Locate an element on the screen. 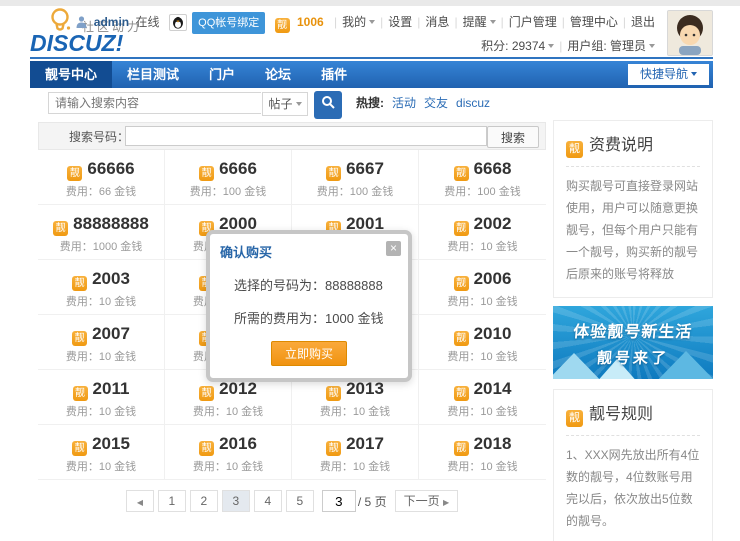 The width and height of the screenshot is (740, 541). number-item: 靓 2002 费用：10 金钱 is located at coordinates (482, 232).